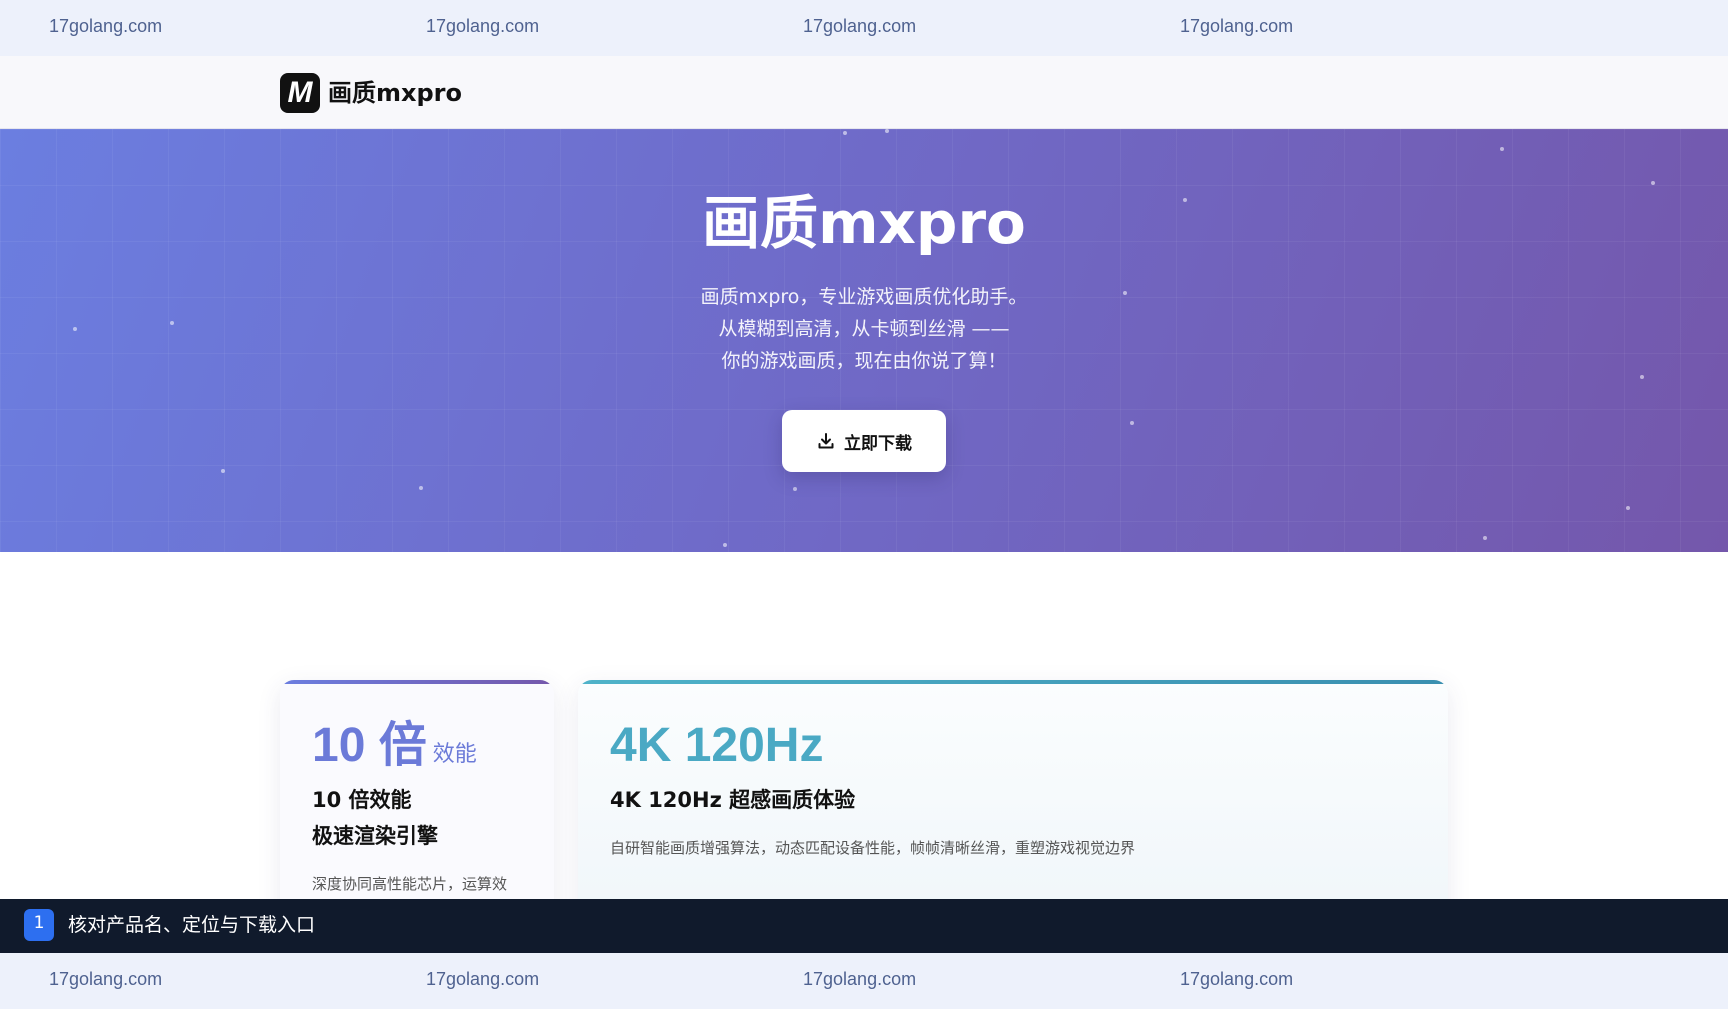 The image size is (1728, 1009). Describe the element at coordinates (826, 441) in the screenshot. I see `download-icon` at that location.